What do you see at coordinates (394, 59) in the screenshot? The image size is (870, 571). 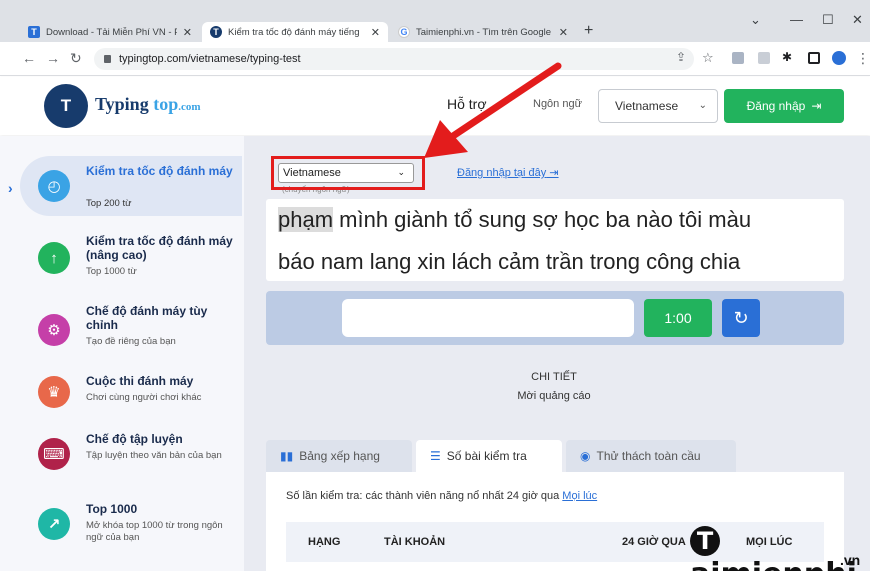 I see `address-bar: typingtop.com/vietnamese/typing-test` at bounding box center [394, 59].